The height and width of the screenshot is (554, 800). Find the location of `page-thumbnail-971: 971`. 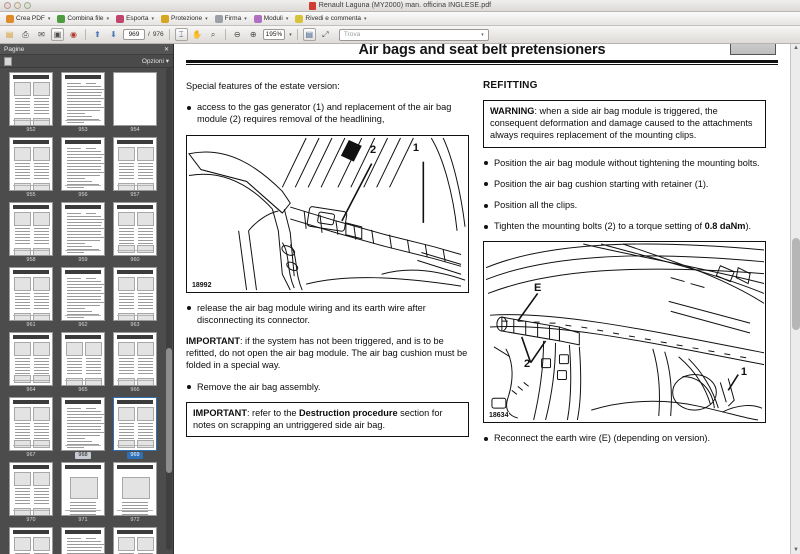

page-thumbnail-971: 971 is located at coordinates (83, 493).